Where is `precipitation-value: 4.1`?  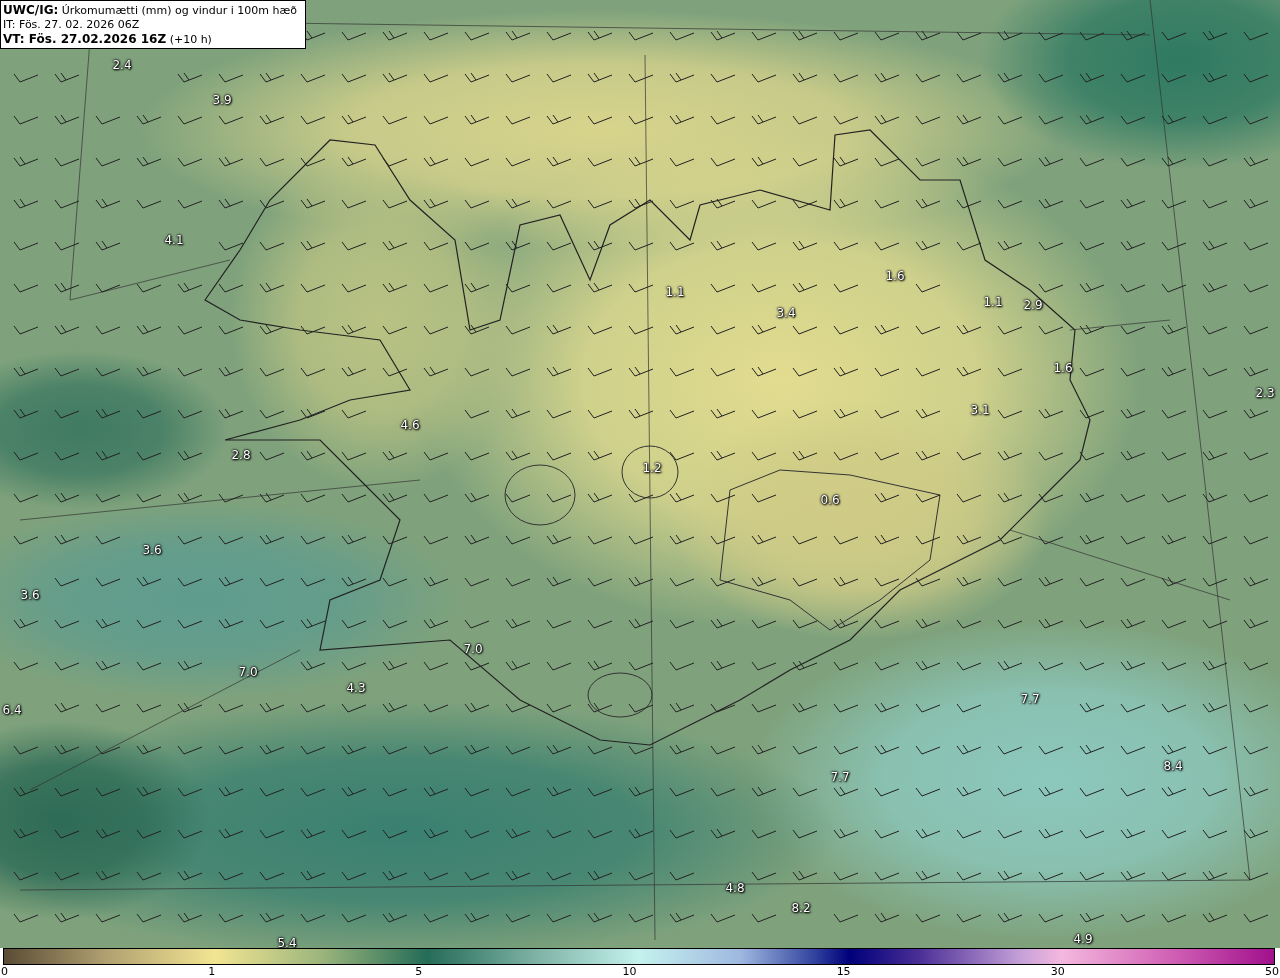 precipitation-value: 4.1 is located at coordinates (174, 240).